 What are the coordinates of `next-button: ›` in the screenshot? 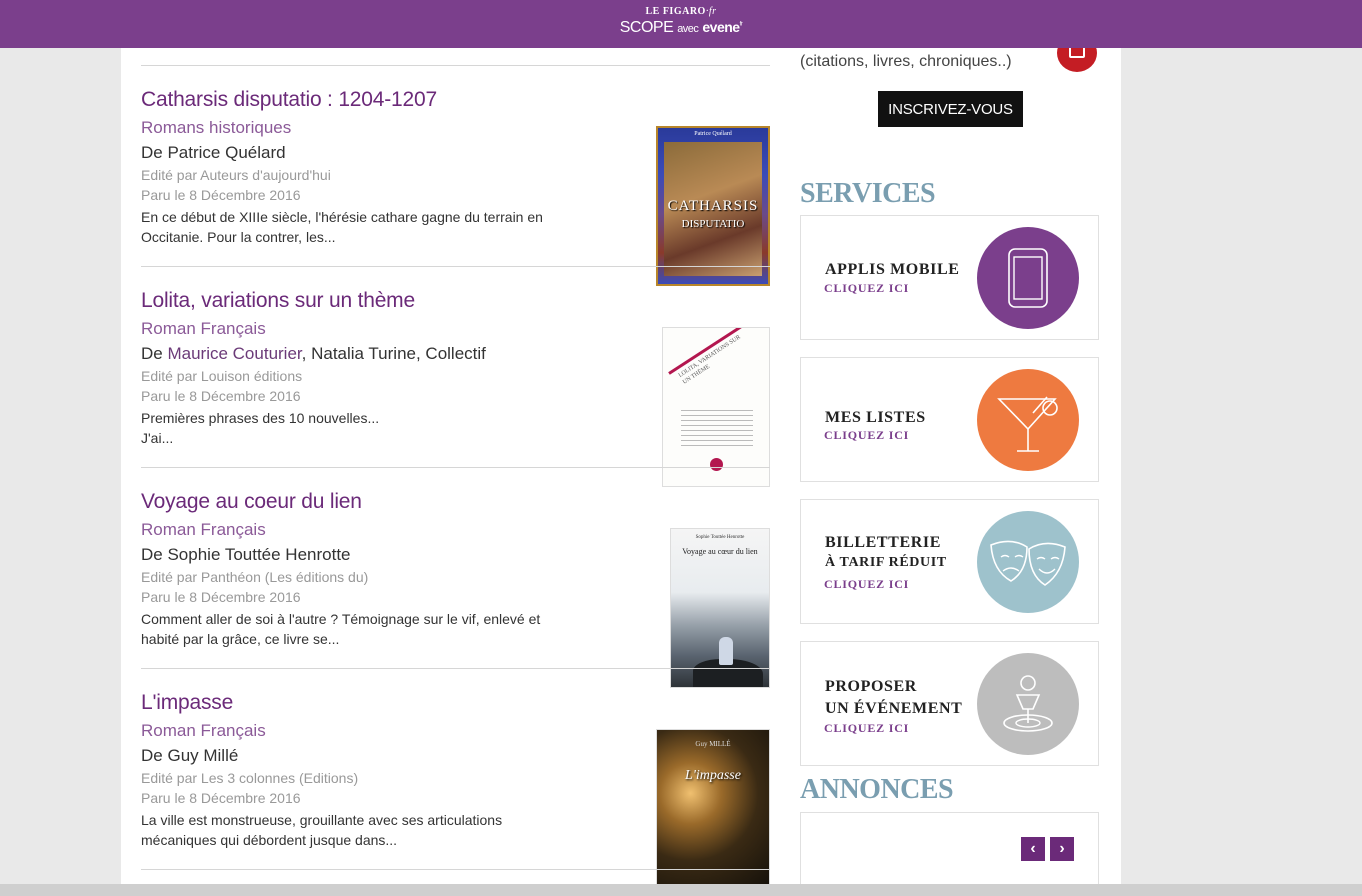 It's located at (1062, 849).